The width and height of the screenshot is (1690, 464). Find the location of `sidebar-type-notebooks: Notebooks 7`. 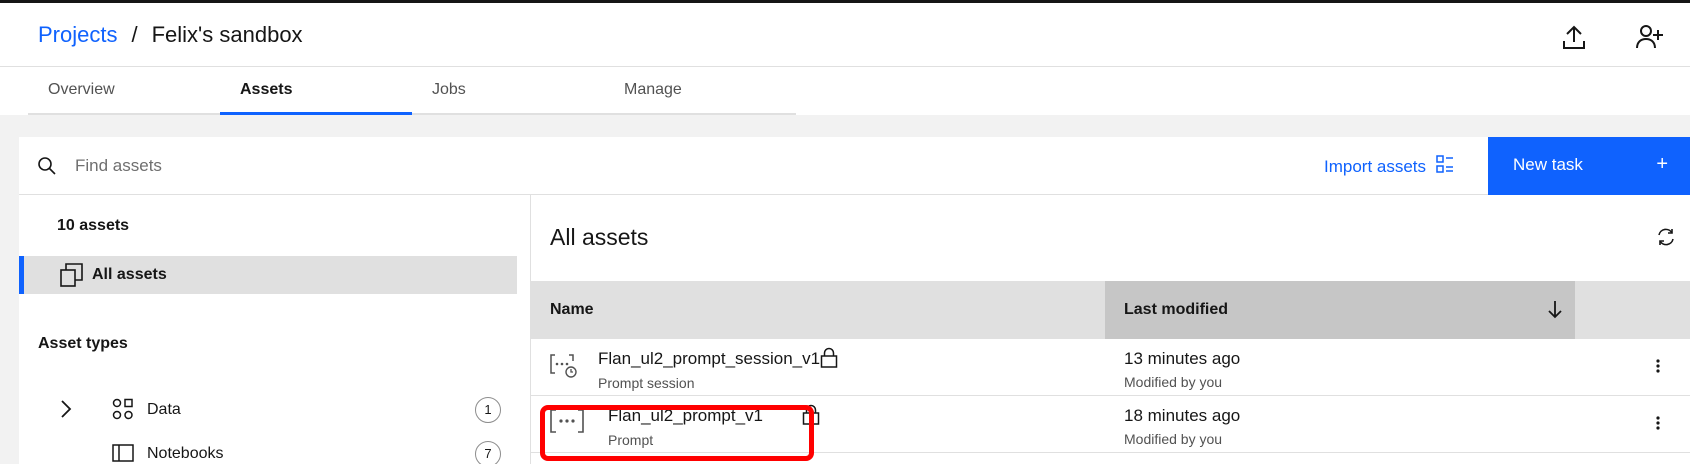

sidebar-type-notebooks: Notebooks 7 is located at coordinates (284, 451).